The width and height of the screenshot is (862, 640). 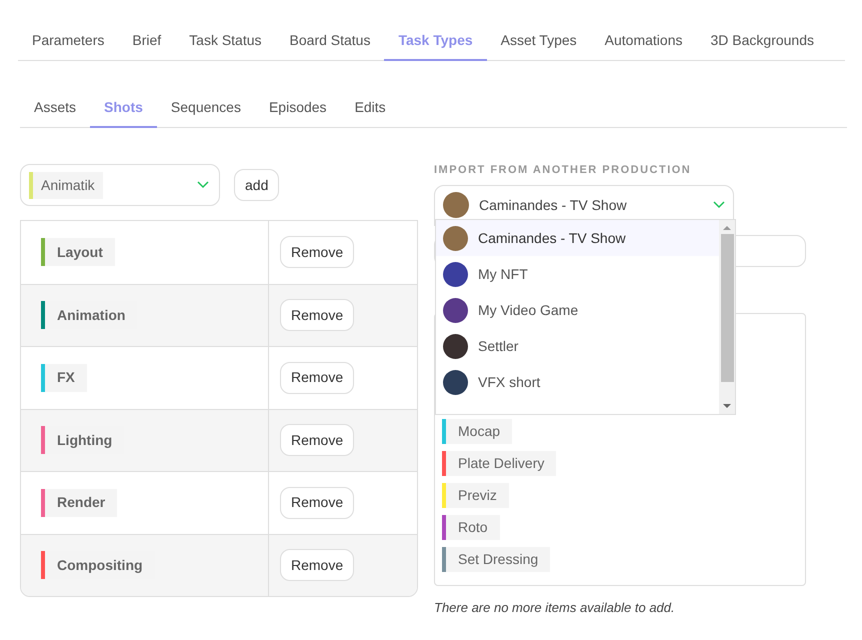 What do you see at coordinates (80, 252) in the screenshot?
I see `task-type-tag: Layout` at bounding box center [80, 252].